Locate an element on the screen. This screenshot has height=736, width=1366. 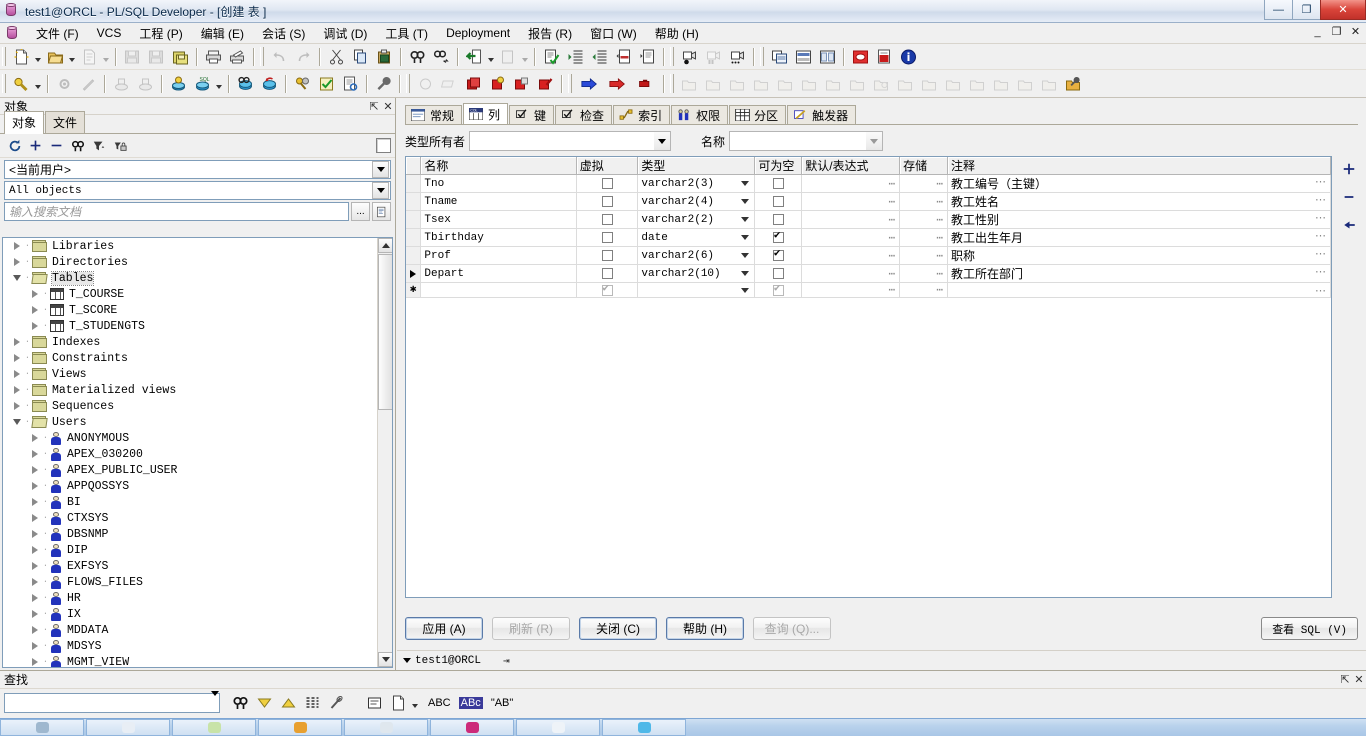
create-type-icon is located at coordinates (905, 84).